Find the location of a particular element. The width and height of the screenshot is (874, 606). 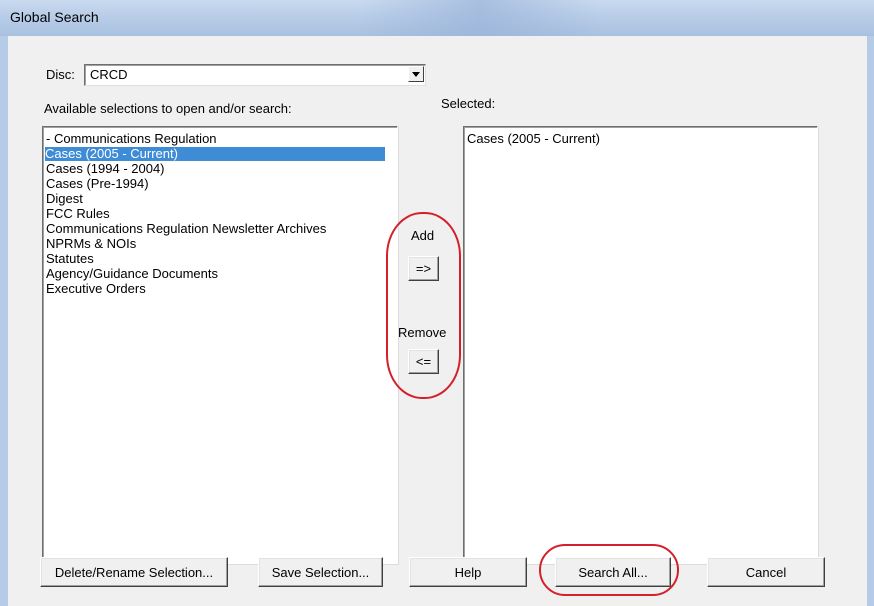

add-label: Add is located at coordinates (423, 235).